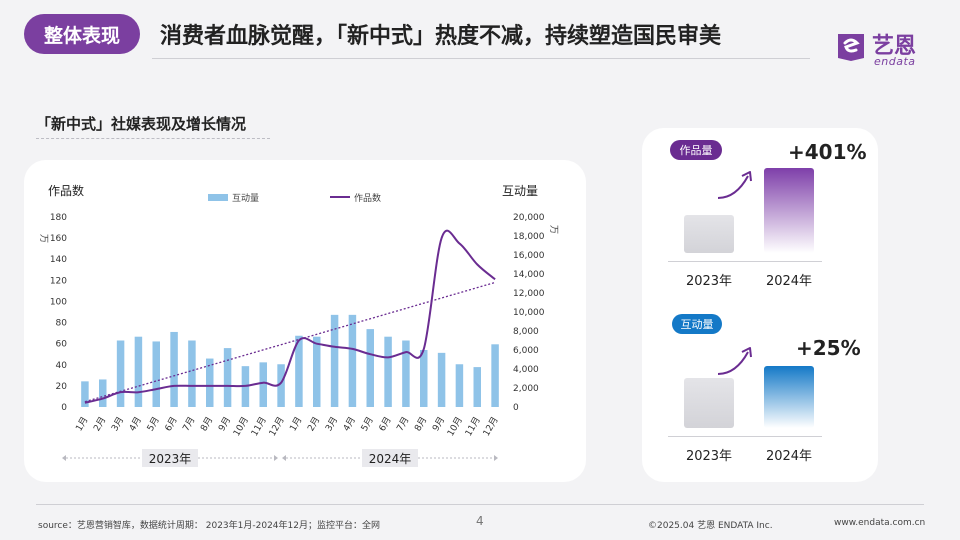 Image resolution: width=960 pixels, height=540 pixels. What do you see at coordinates (709, 281) in the screenshot?
I see `works-year-a: 2023年` at bounding box center [709, 281].